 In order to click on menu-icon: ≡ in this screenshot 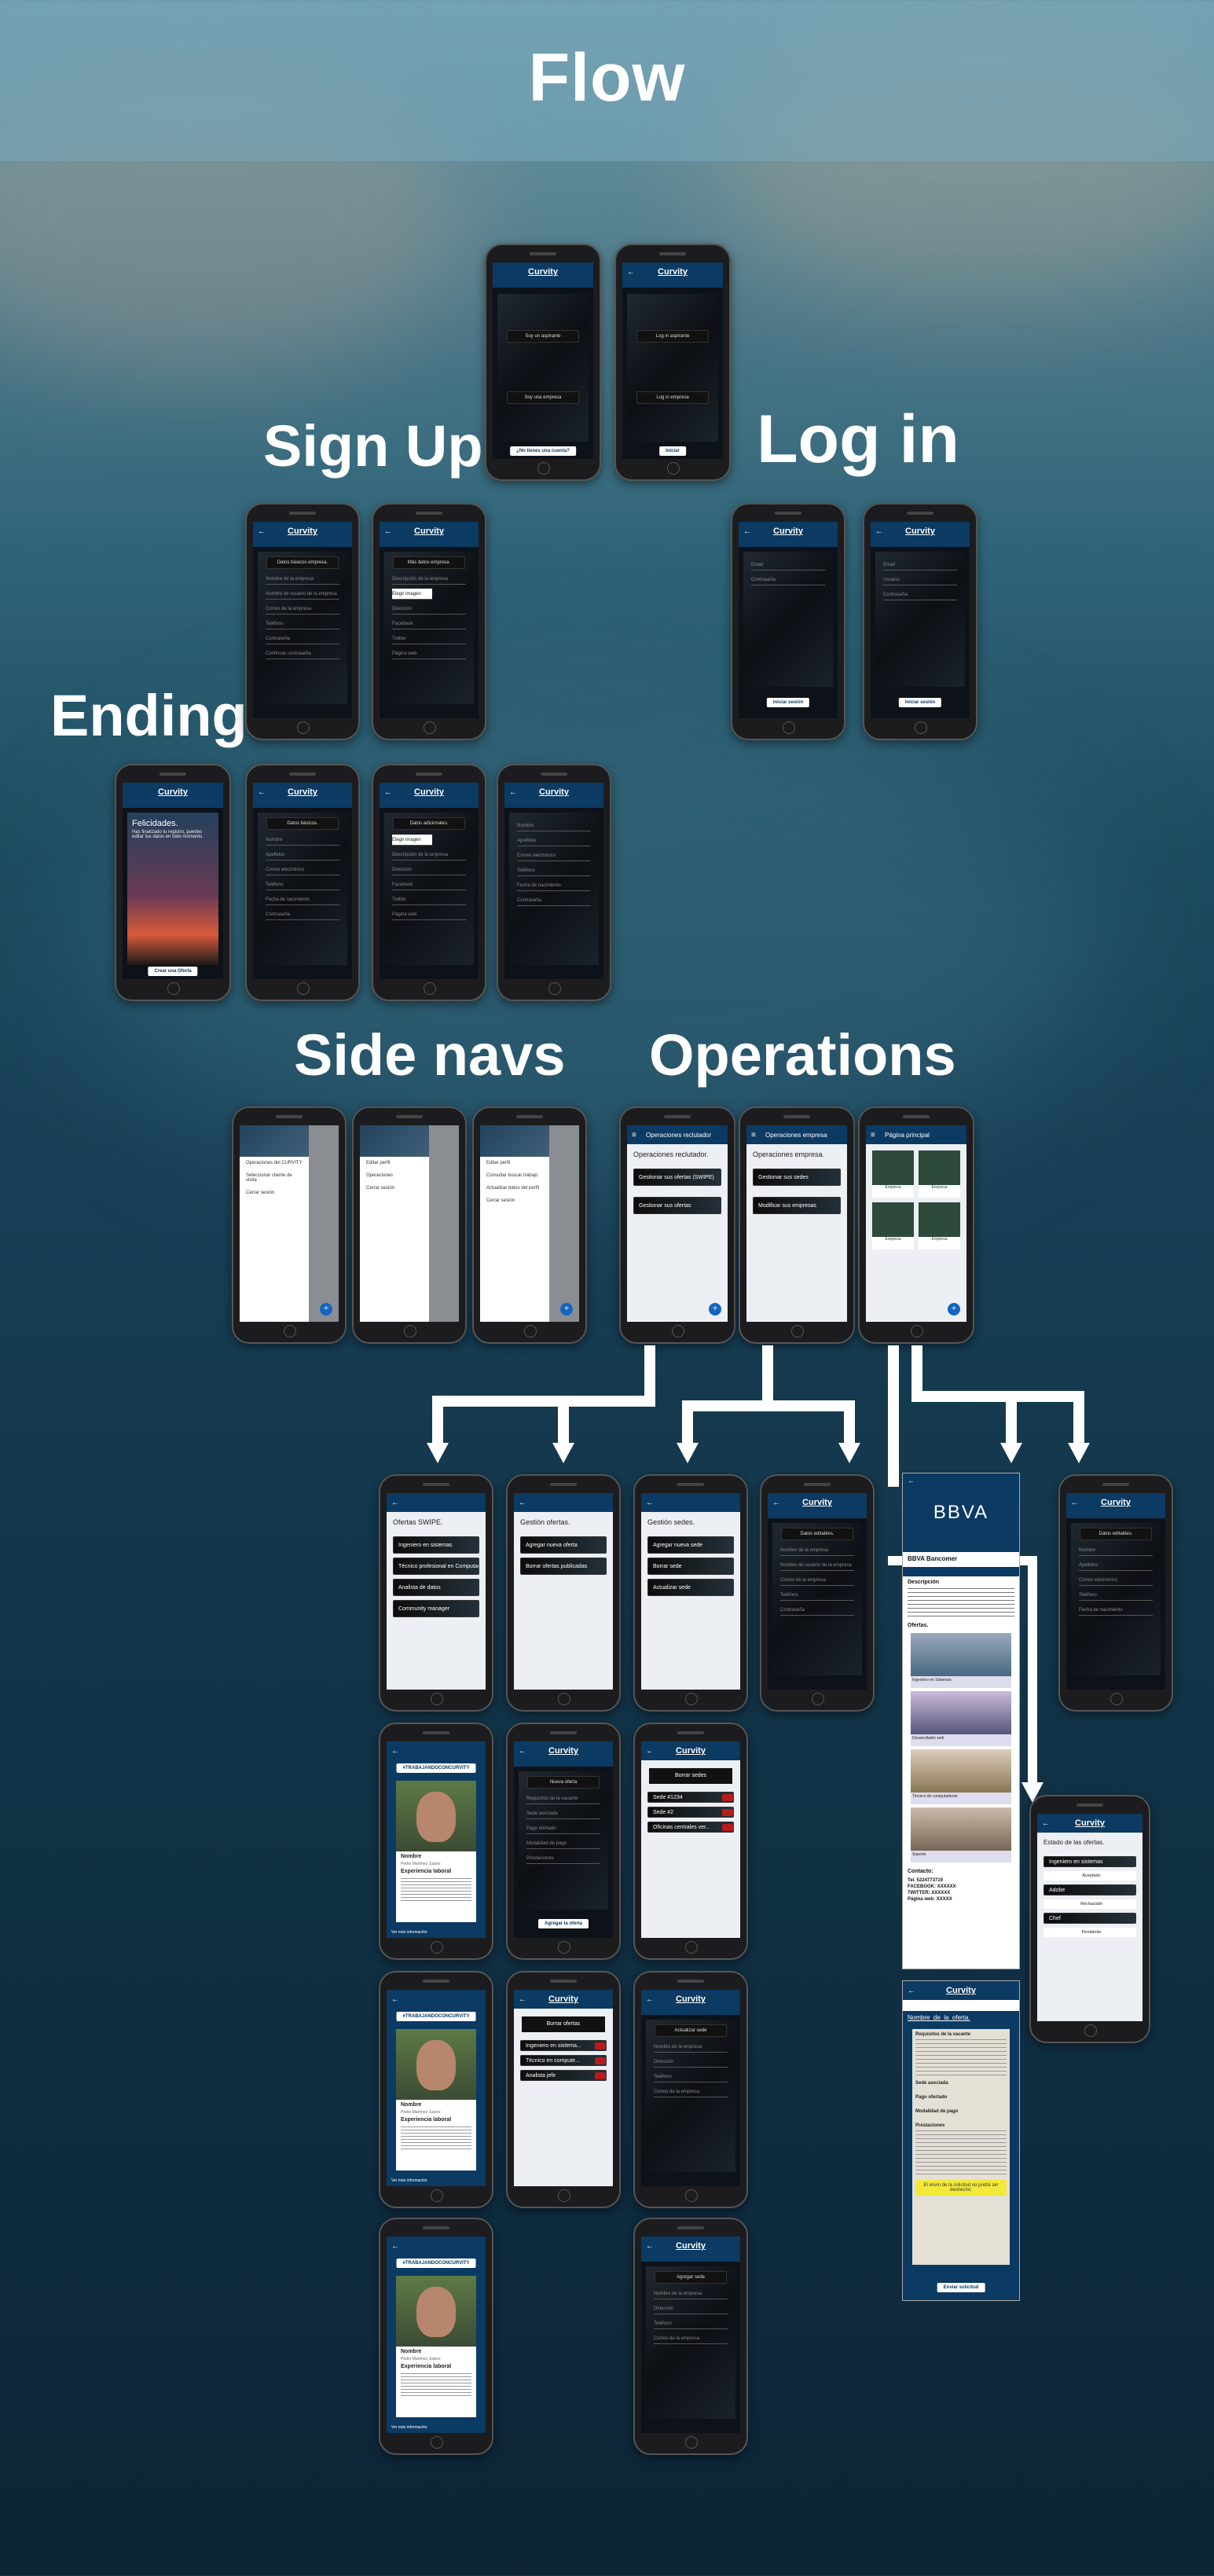, I will do `click(634, 1135)`.